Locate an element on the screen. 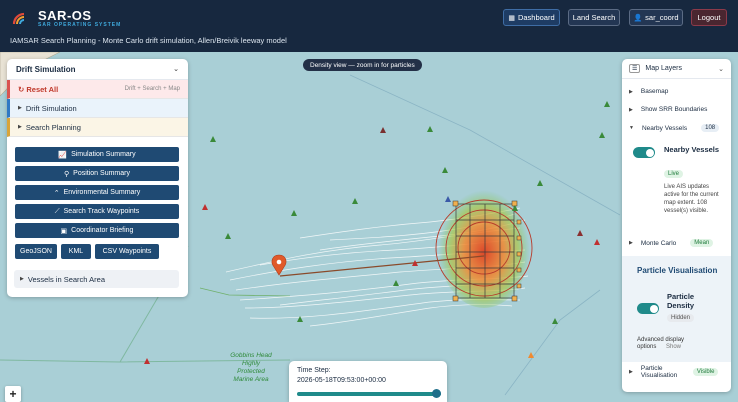  sar-os-logo-icon is located at coordinates (18, 18).